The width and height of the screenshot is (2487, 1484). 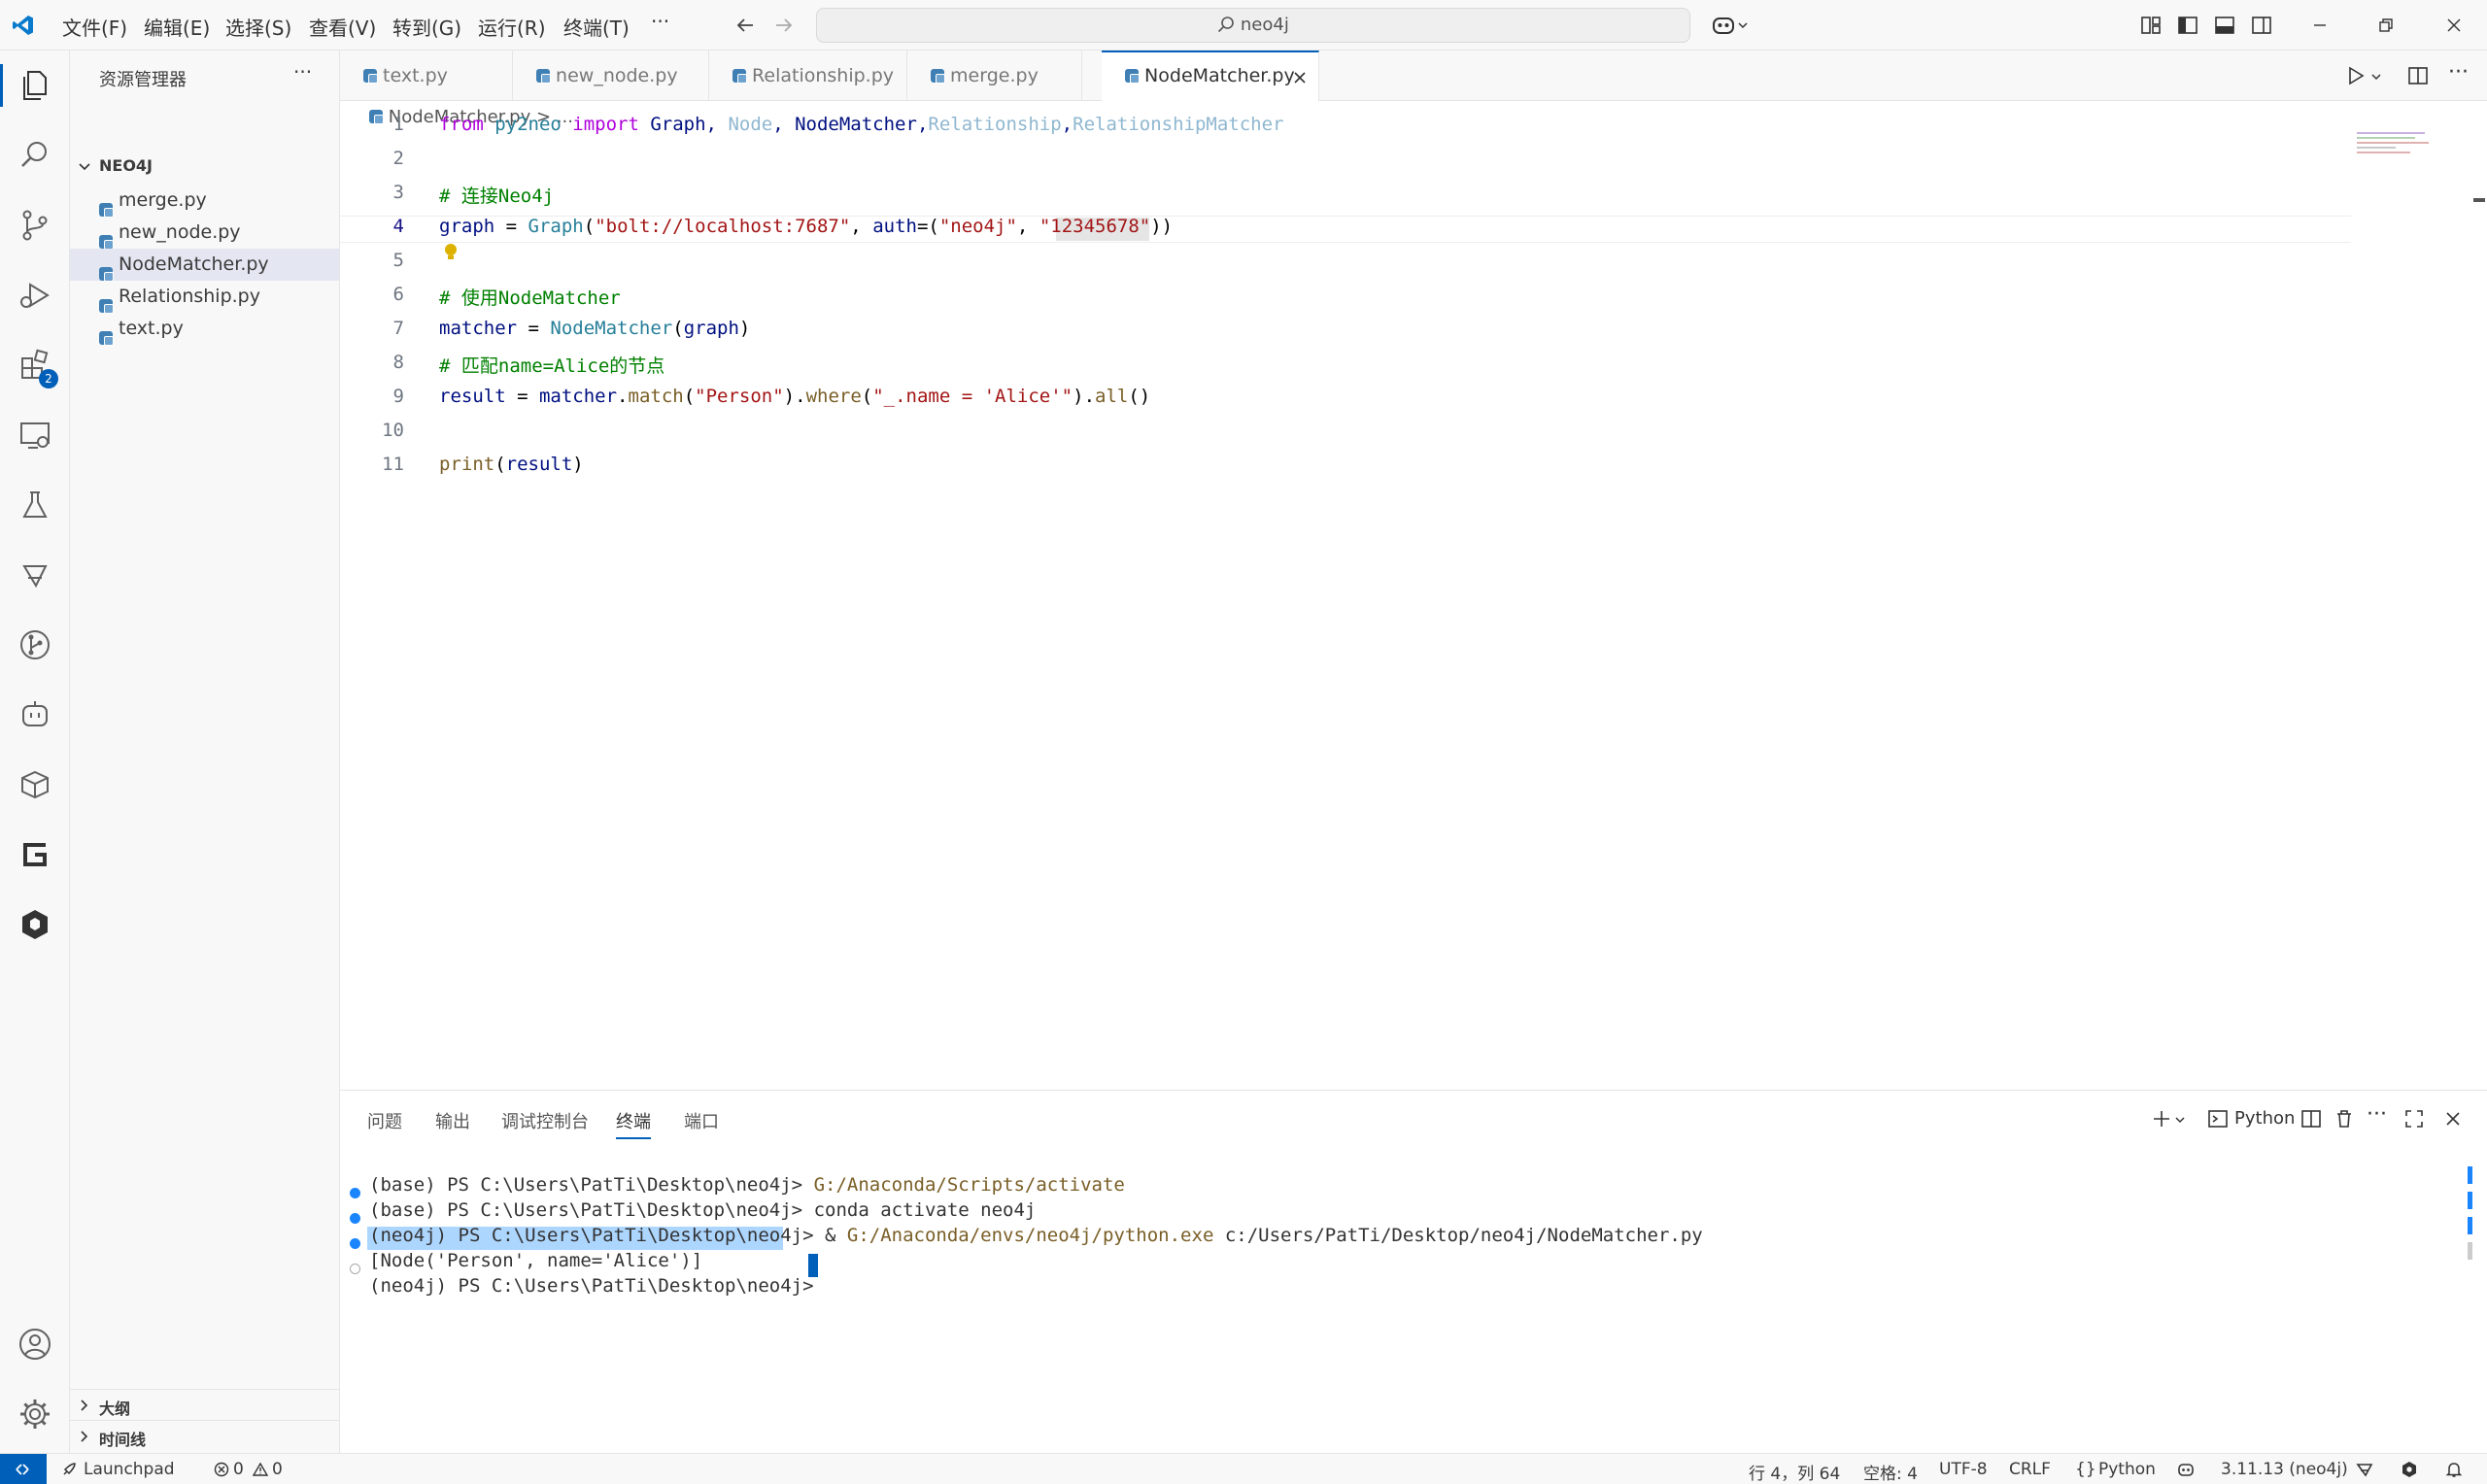 I want to click on toggle-panel-icon, so click(x=2224, y=25).